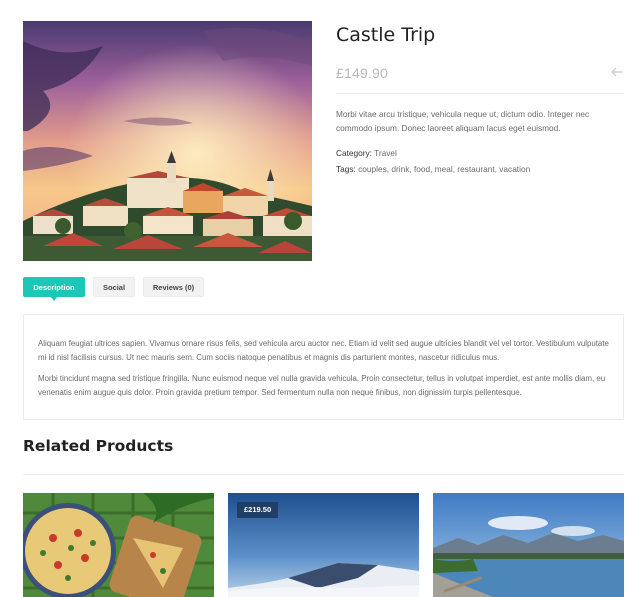 This screenshot has height=597, width=640. I want to click on product-title: Castle Trip, so click(386, 35).